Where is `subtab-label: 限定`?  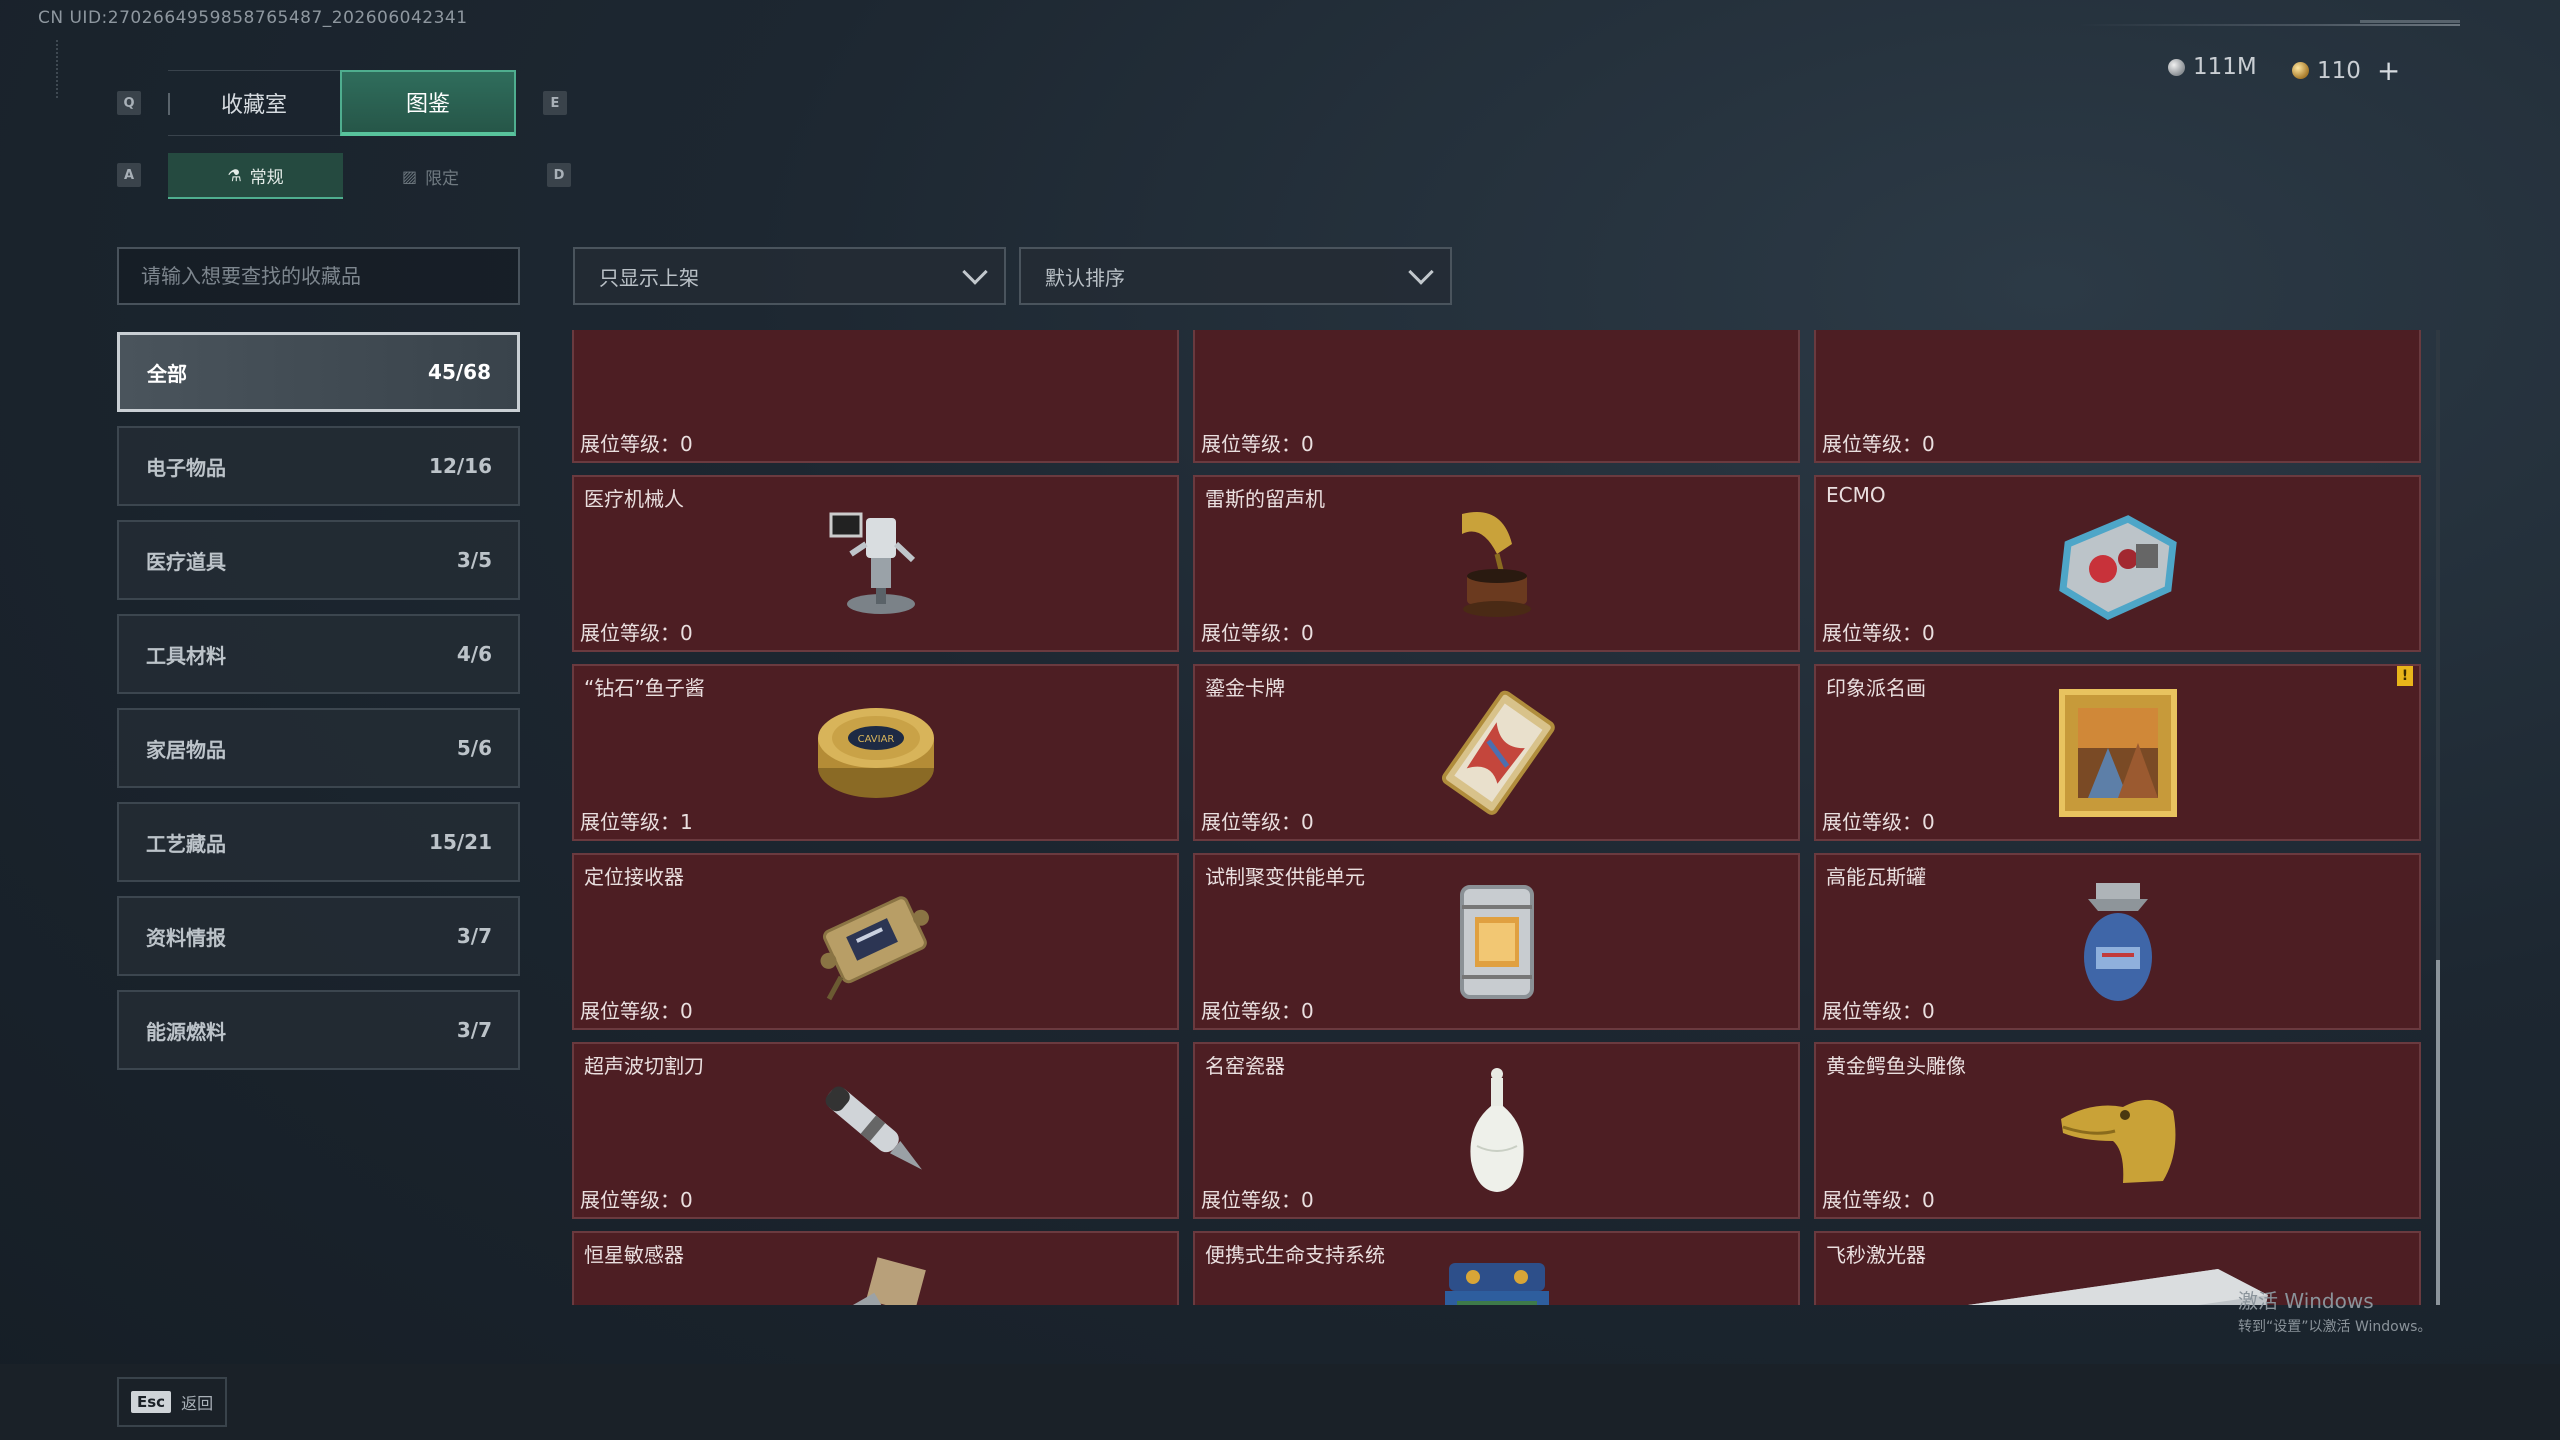 subtab-label: 限定 is located at coordinates (442, 178).